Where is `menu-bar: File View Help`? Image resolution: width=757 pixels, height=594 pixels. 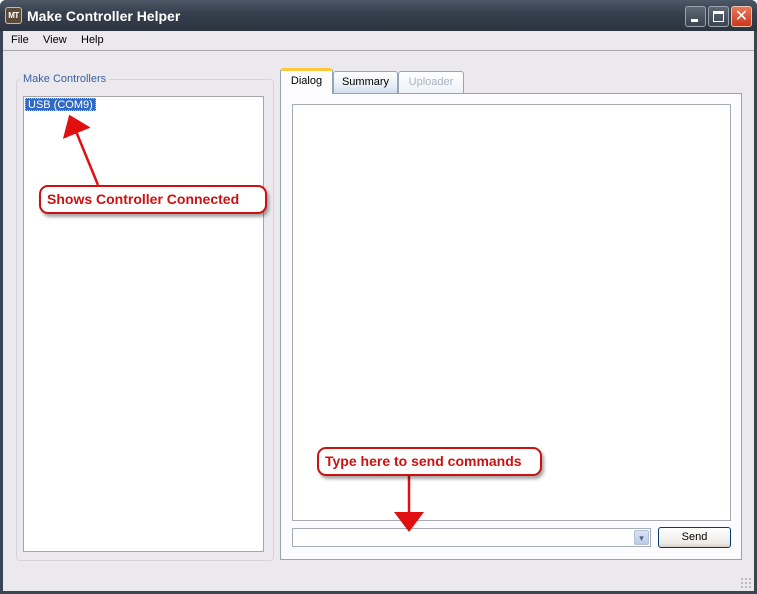
menu-bar: File View Help is located at coordinates (378, 41).